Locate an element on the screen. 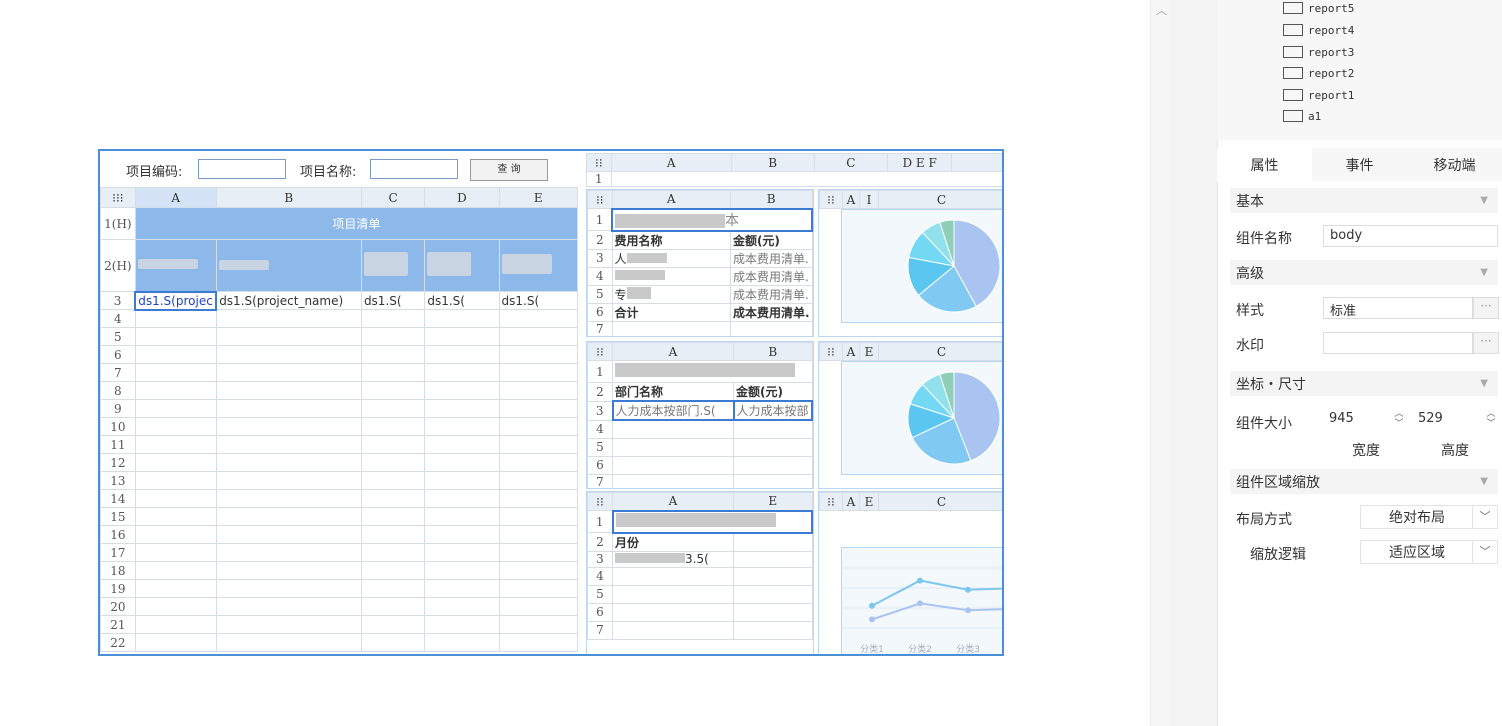 The width and height of the screenshot is (1502, 726). tree-item-report2: report2 is located at coordinates (1318, 73).